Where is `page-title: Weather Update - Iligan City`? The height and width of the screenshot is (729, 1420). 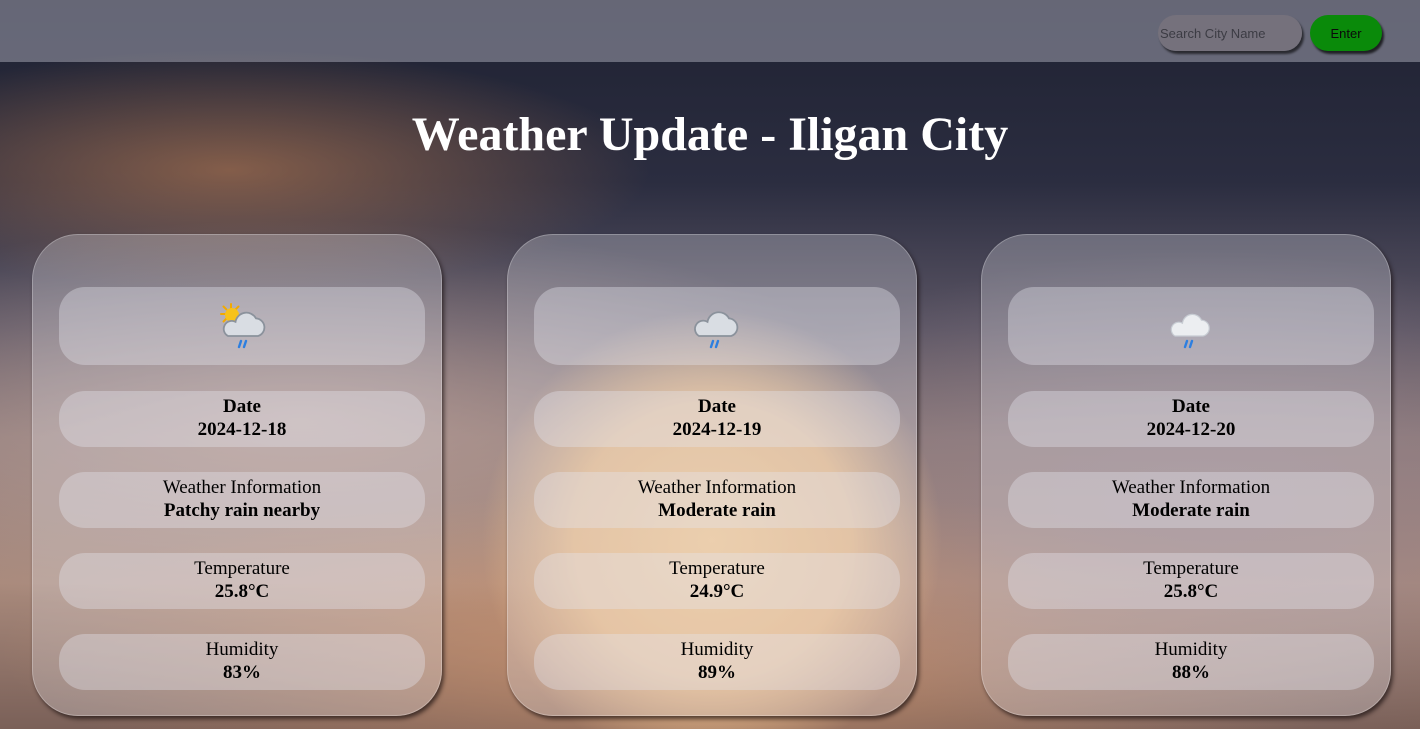
page-title: Weather Update - Iligan City is located at coordinates (710, 134).